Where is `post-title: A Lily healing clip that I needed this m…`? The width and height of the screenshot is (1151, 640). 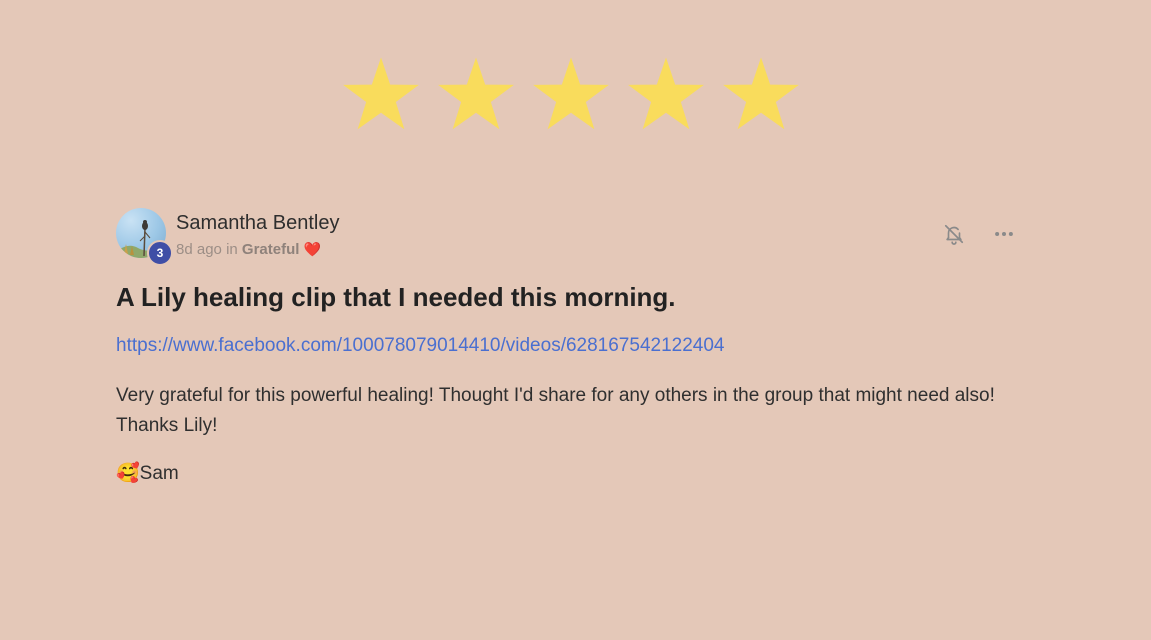
post-title: A Lily healing clip that I needed this m… is located at coordinates (396, 297).